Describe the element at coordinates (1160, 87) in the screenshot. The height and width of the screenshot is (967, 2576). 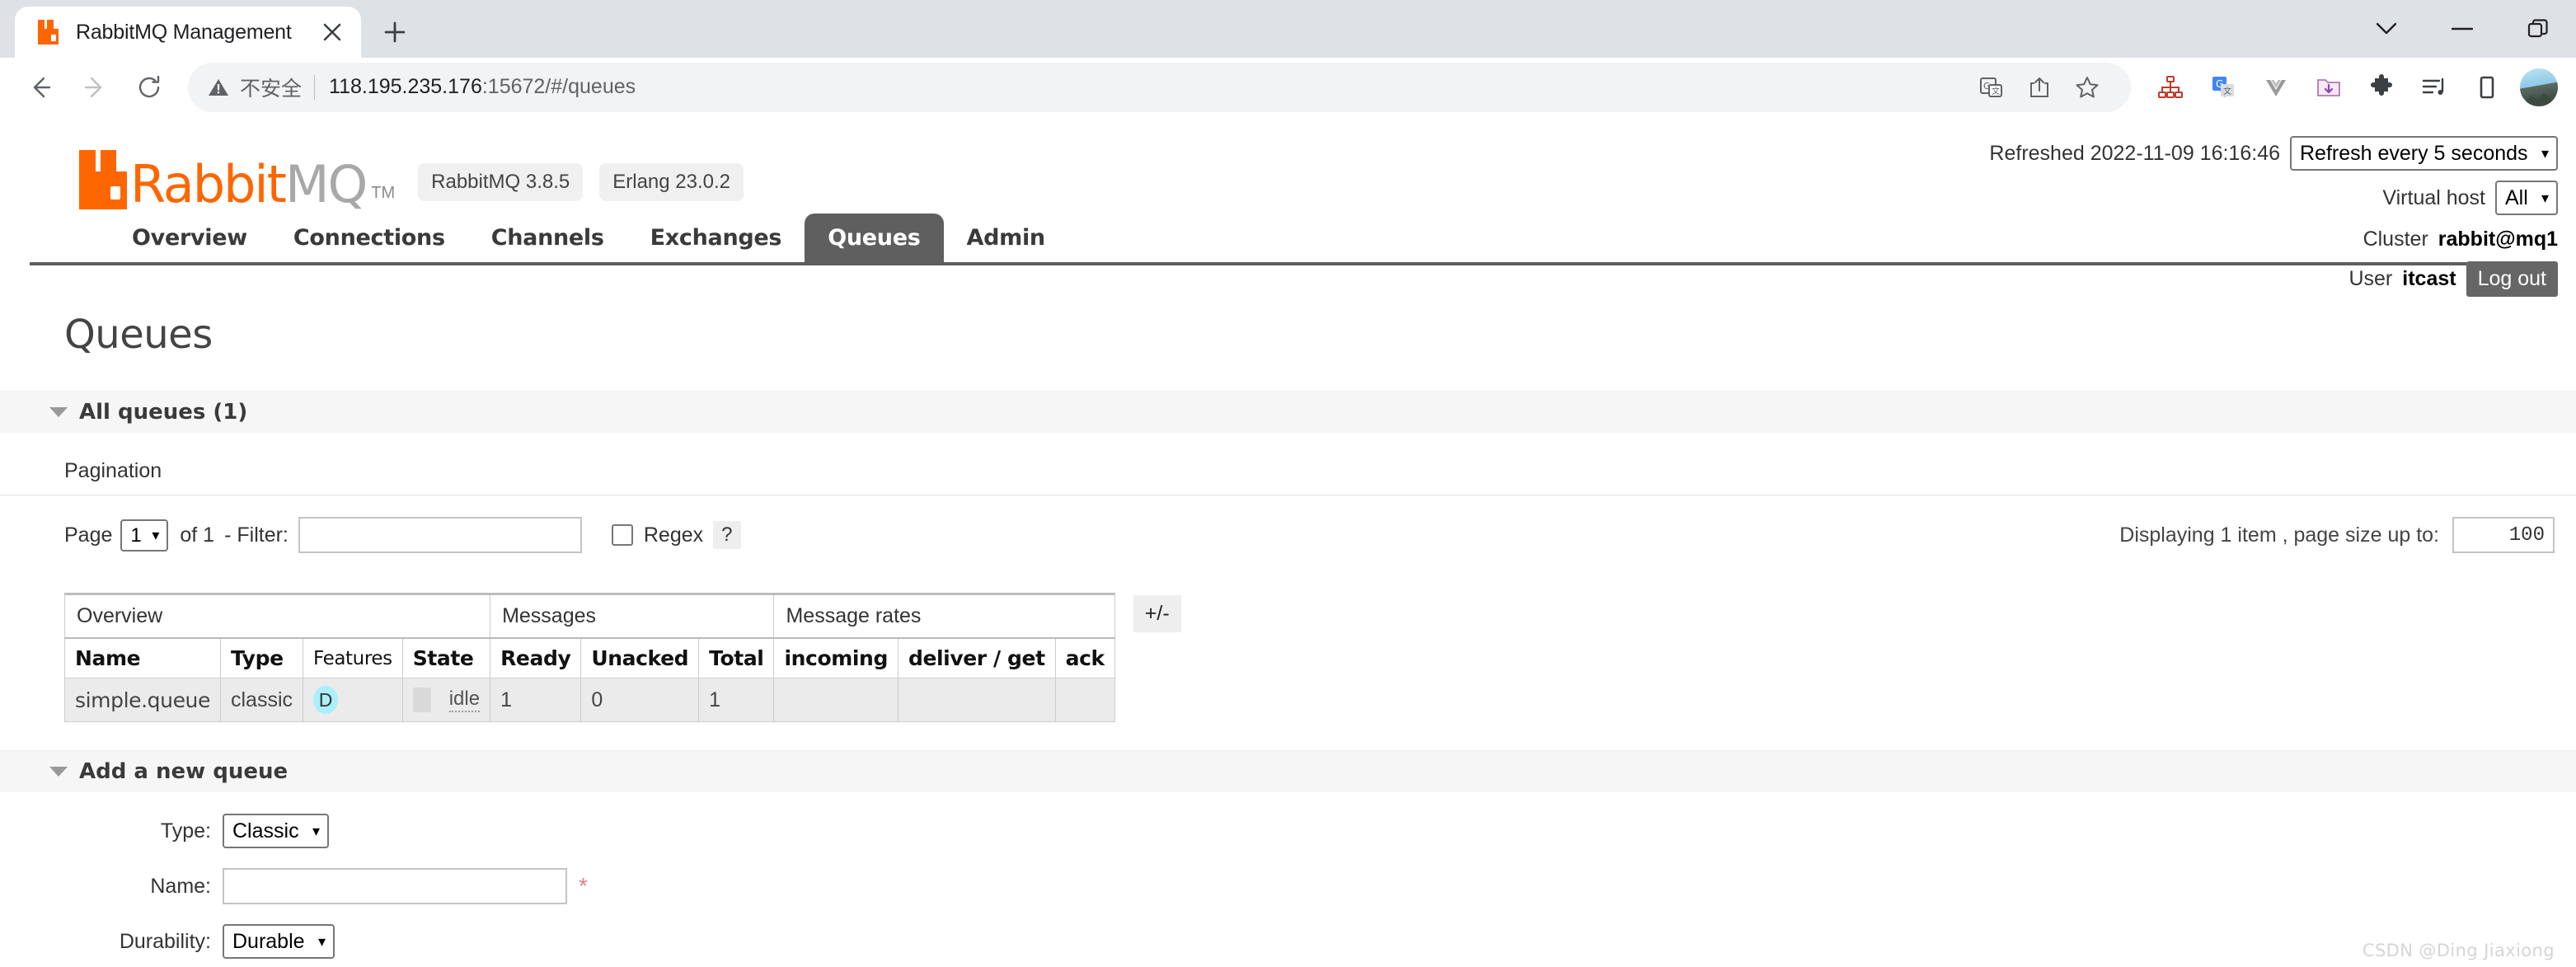
I see `address-bar: 不安全 118.195.235.176:15672/#/queues G文` at that location.